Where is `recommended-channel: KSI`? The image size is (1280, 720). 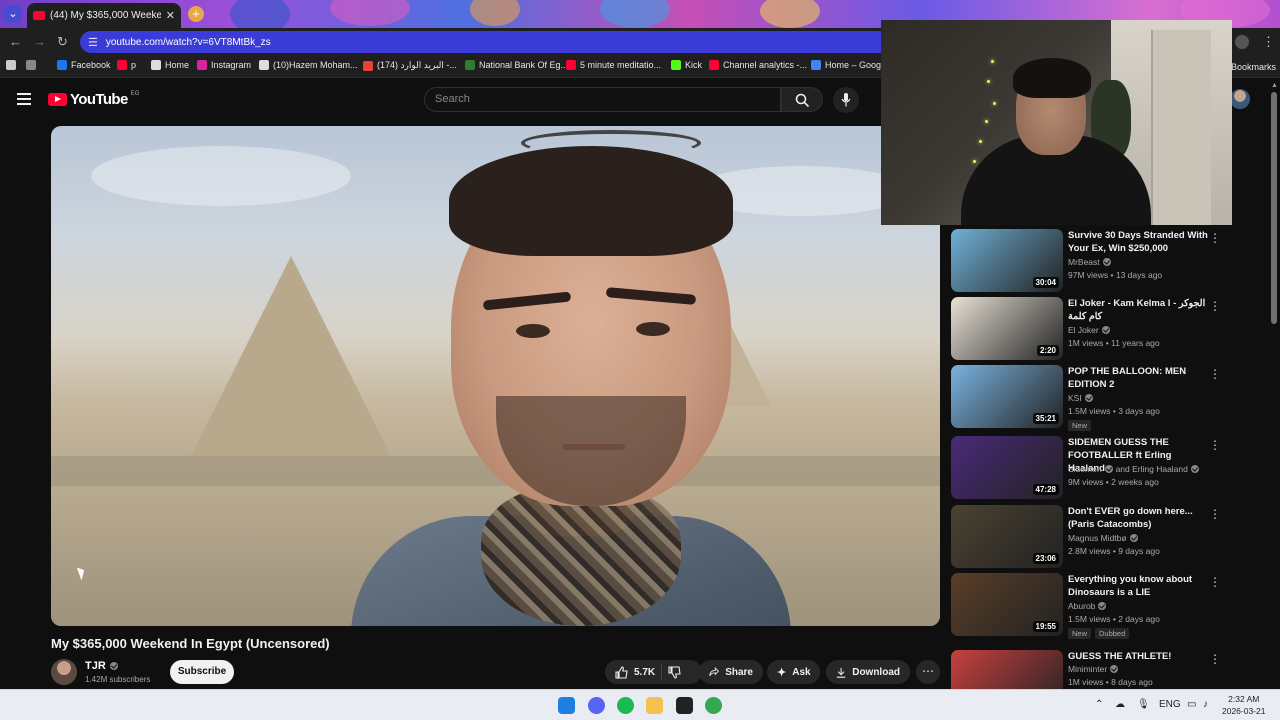 recommended-channel: KSI is located at coordinates (1080, 398).